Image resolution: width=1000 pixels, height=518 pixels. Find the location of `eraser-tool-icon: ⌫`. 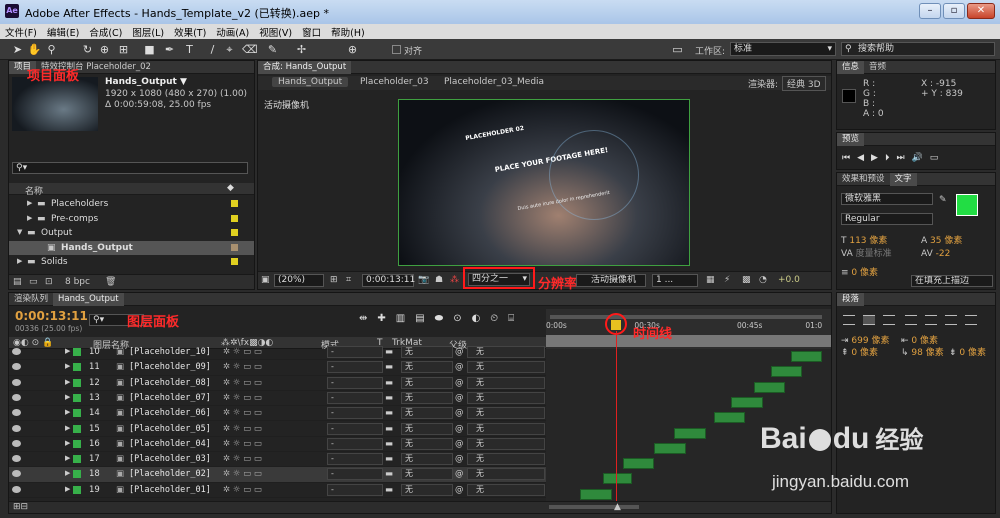

eraser-tool-icon: ⌫ is located at coordinates (250, 49).